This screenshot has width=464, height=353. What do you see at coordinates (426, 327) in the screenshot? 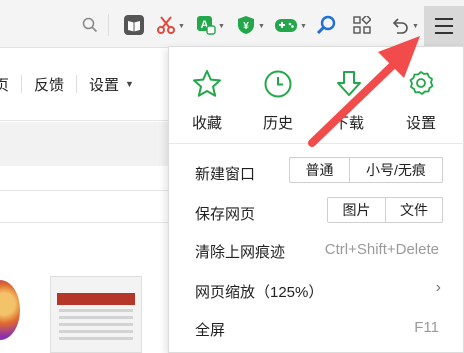
I see `fullscreen-shortcut: F11` at bounding box center [426, 327].